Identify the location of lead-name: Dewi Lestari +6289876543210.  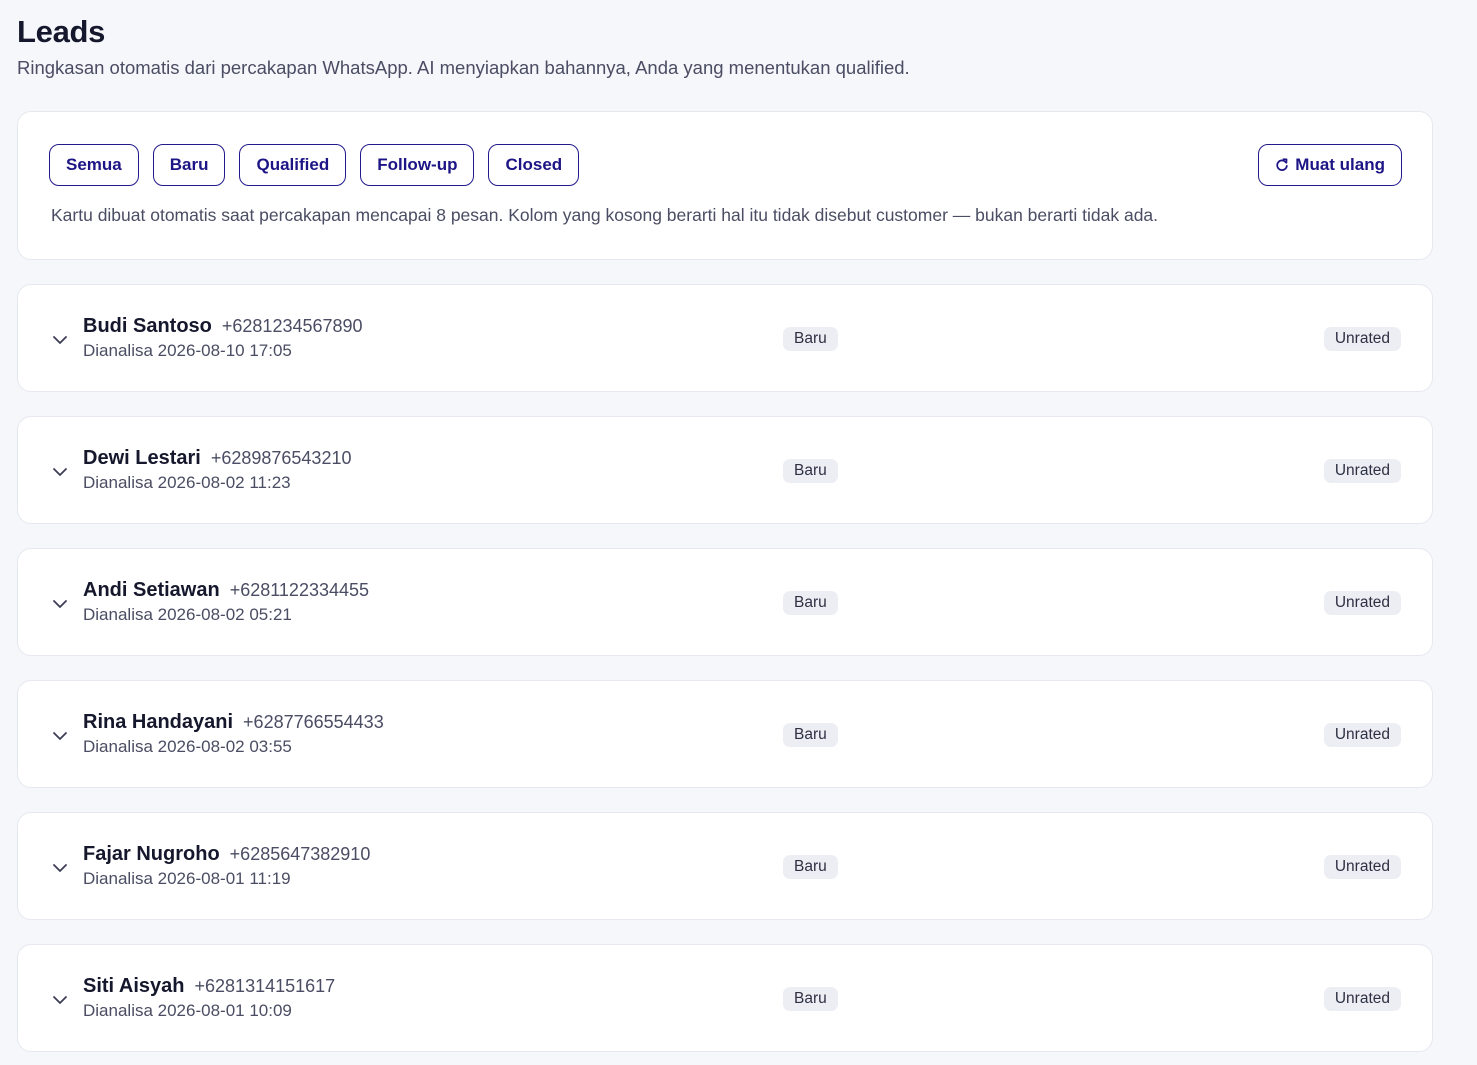
(217, 458).